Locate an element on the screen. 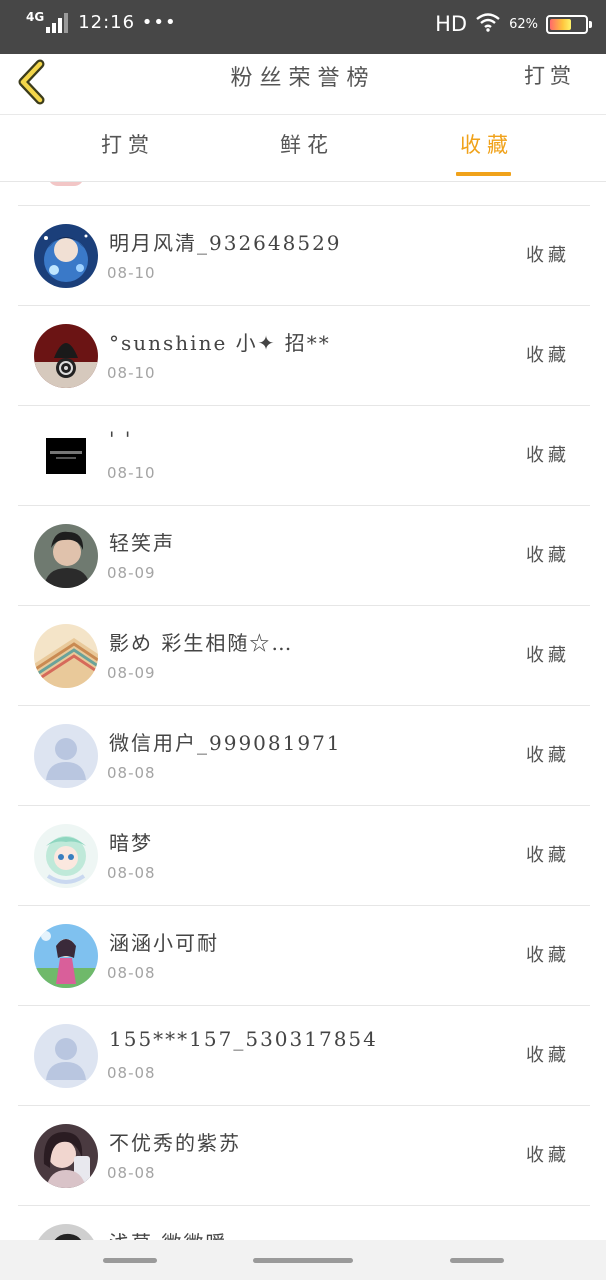 The height and width of the screenshot is (1280, 606). list-item: °sunshine 小✦ 招** 08-10 收藏 is located at coordinates (304, 356).